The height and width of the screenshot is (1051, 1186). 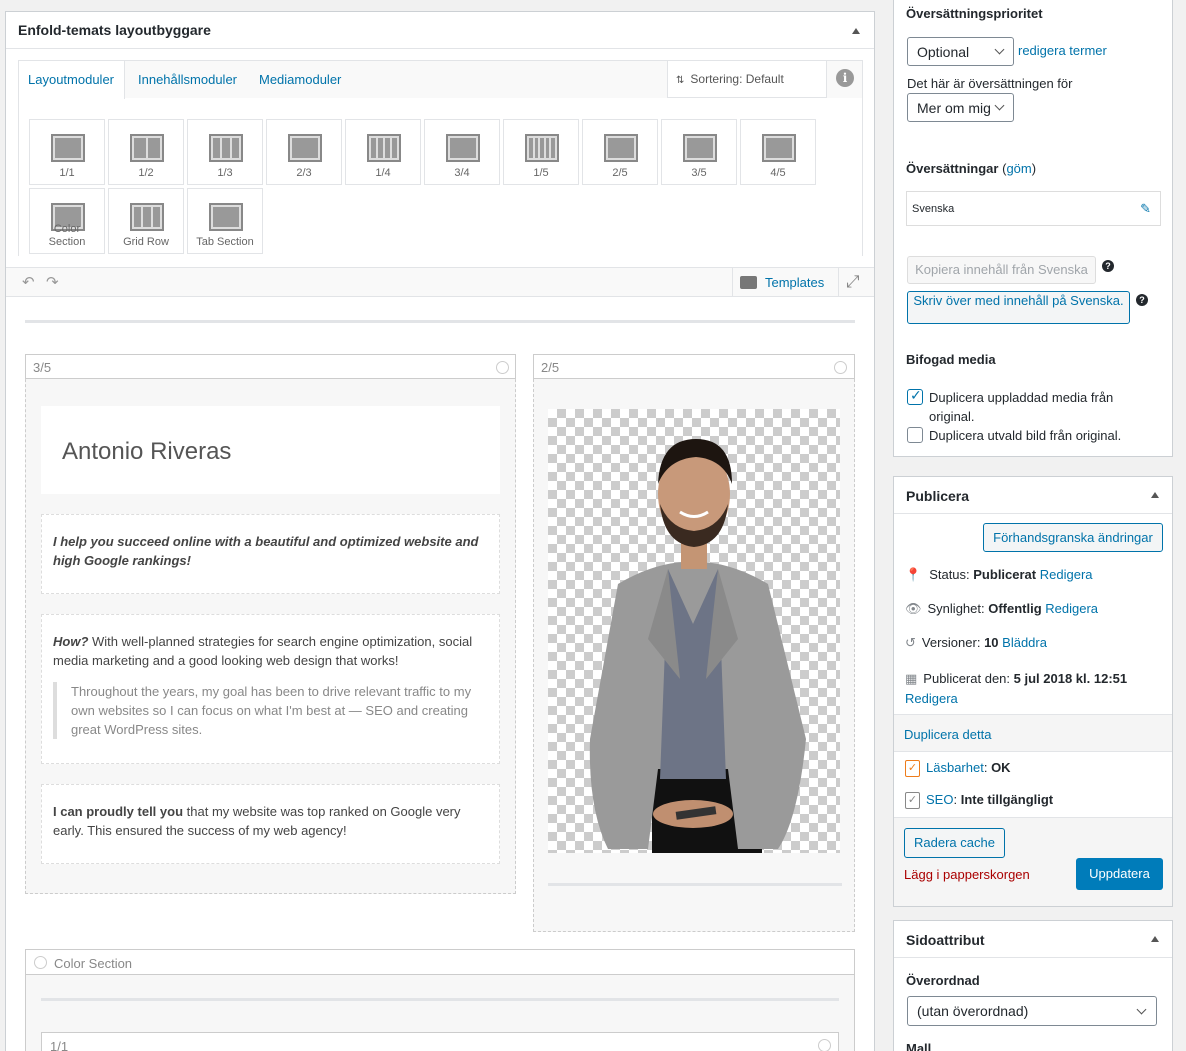 What do you see at coordinates (1018, 168) in the screenshot?
I see `hide-link: göm` at bounding box center [1018, 168].